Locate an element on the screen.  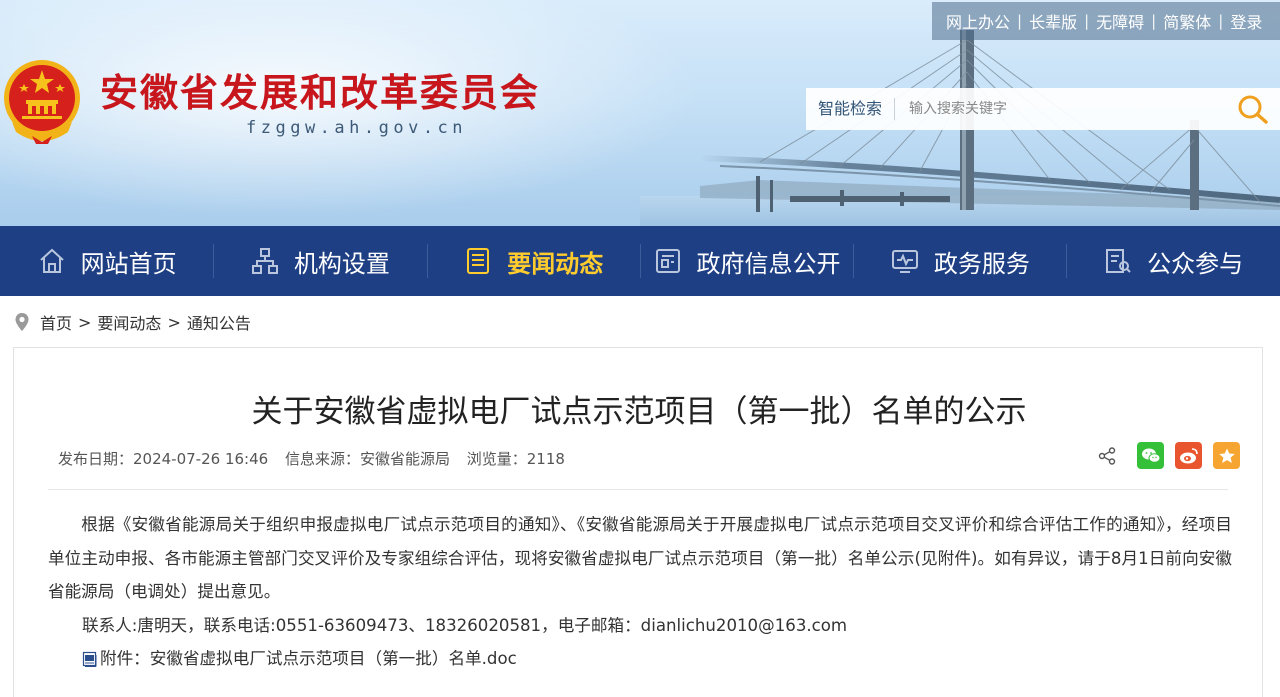
link-simplified-traditional: 简繁体 is located at coordinates (1187, 21).